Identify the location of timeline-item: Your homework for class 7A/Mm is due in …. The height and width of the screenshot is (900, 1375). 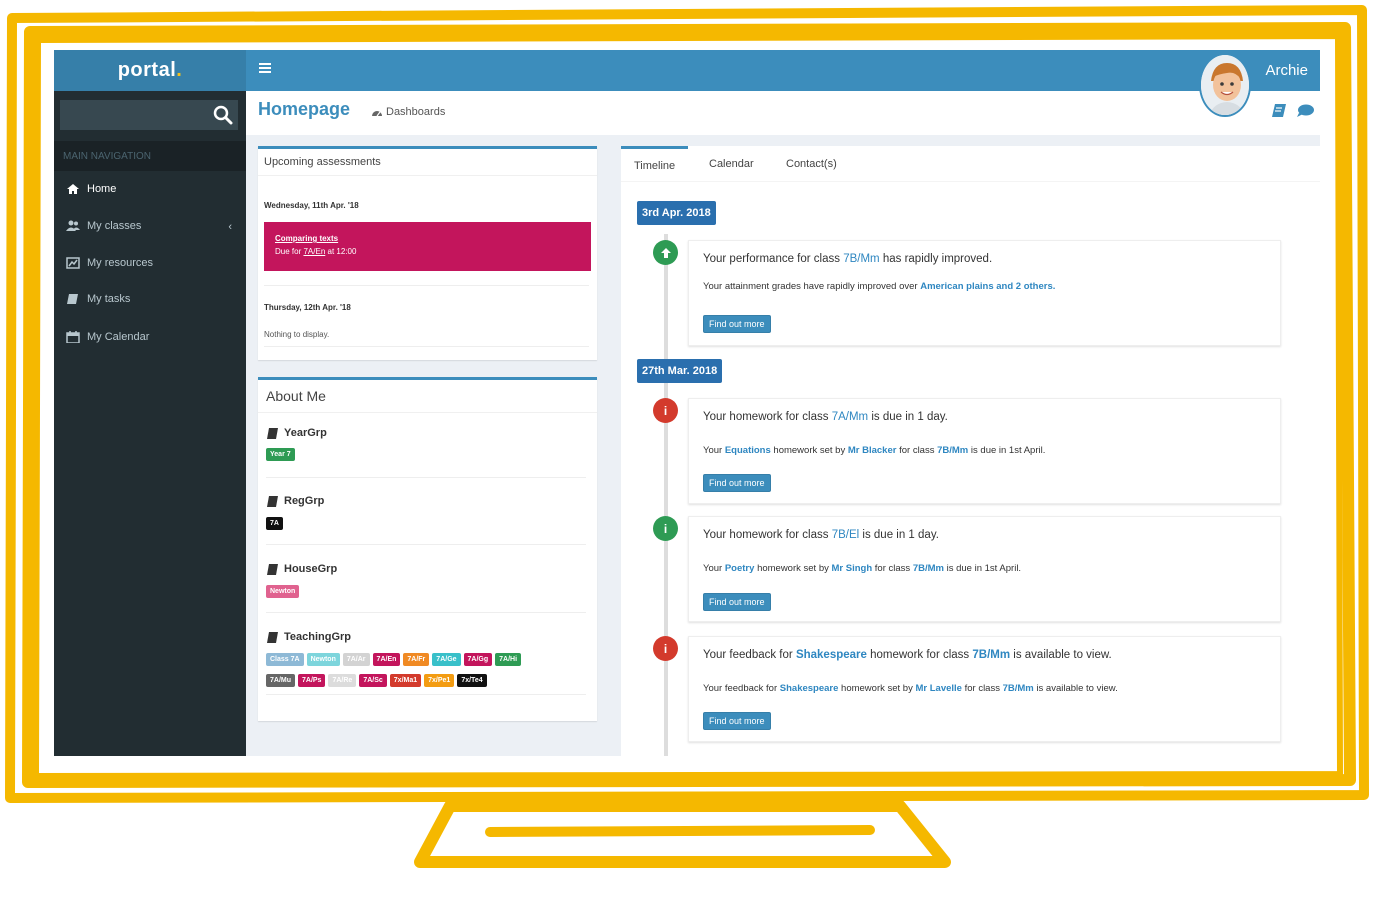
(984, 451).